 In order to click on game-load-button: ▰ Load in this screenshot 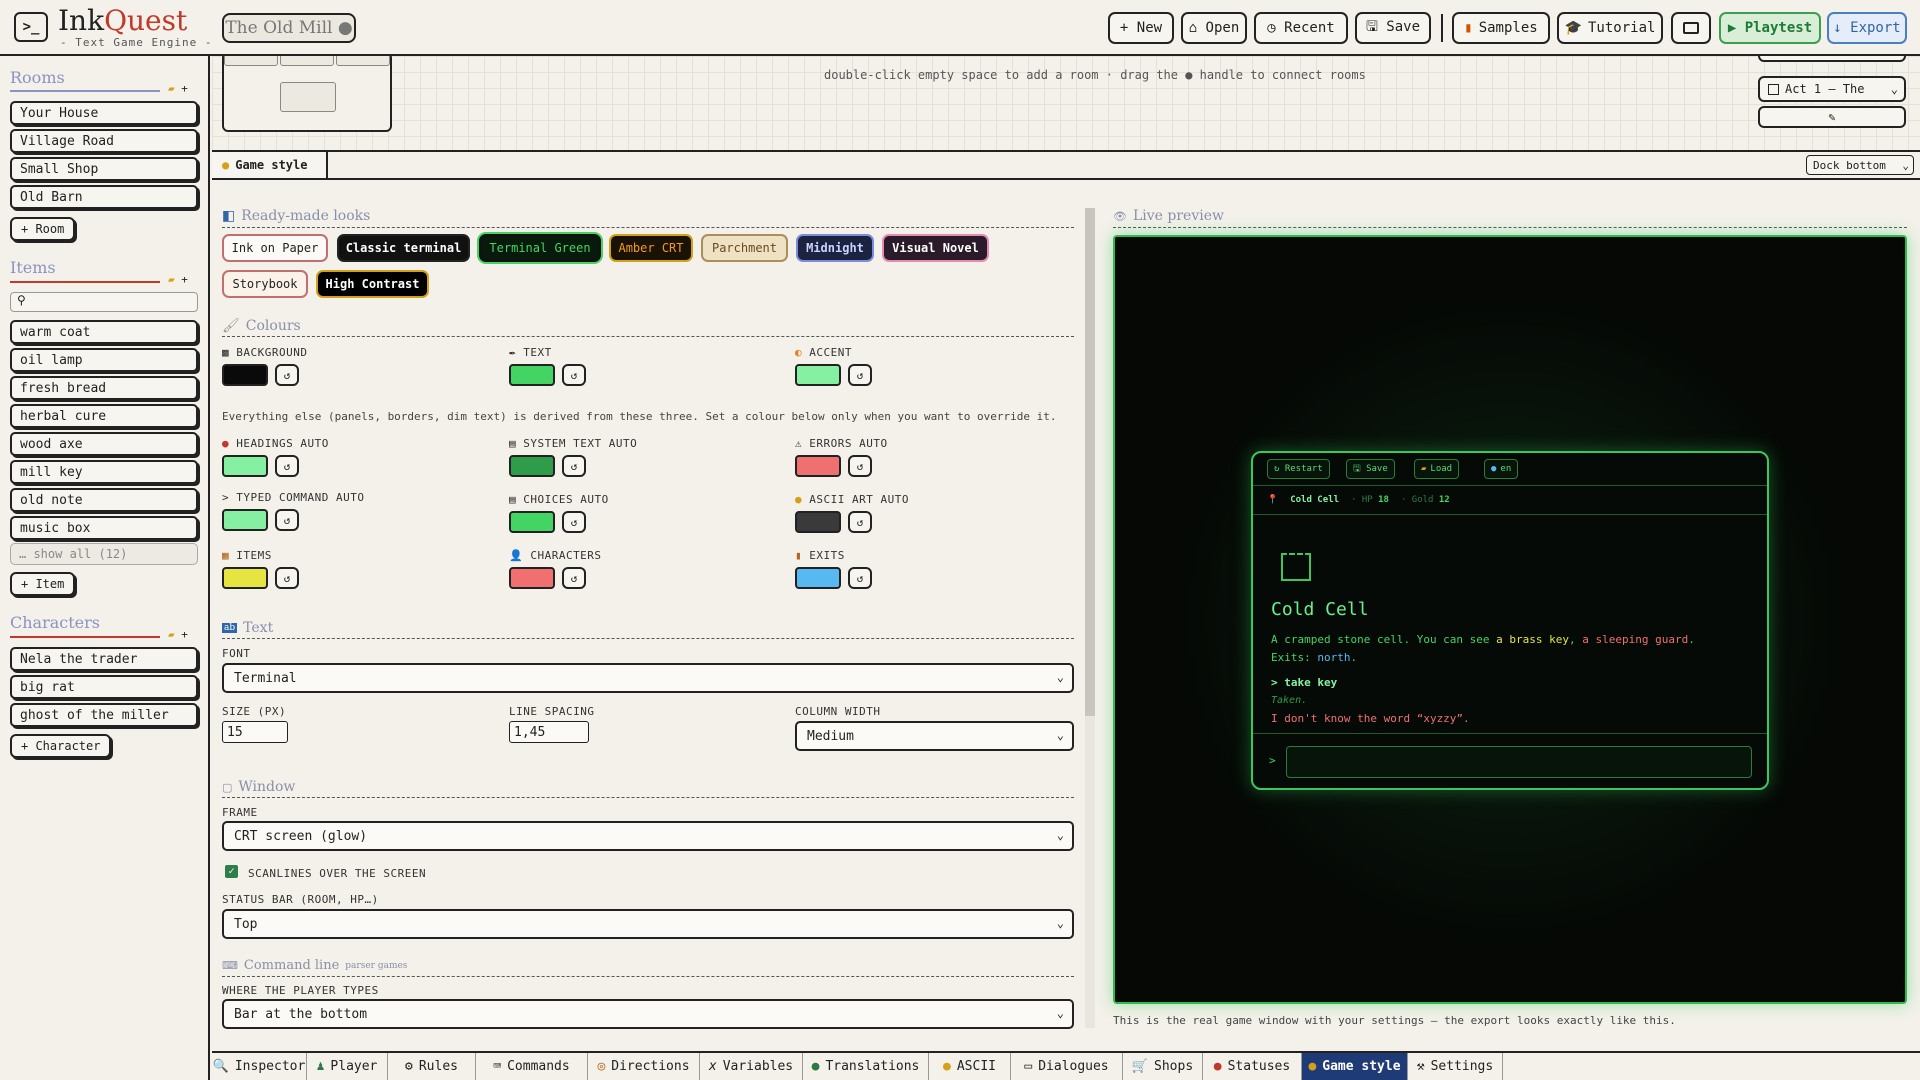, I will do `click(1437, 469)`.